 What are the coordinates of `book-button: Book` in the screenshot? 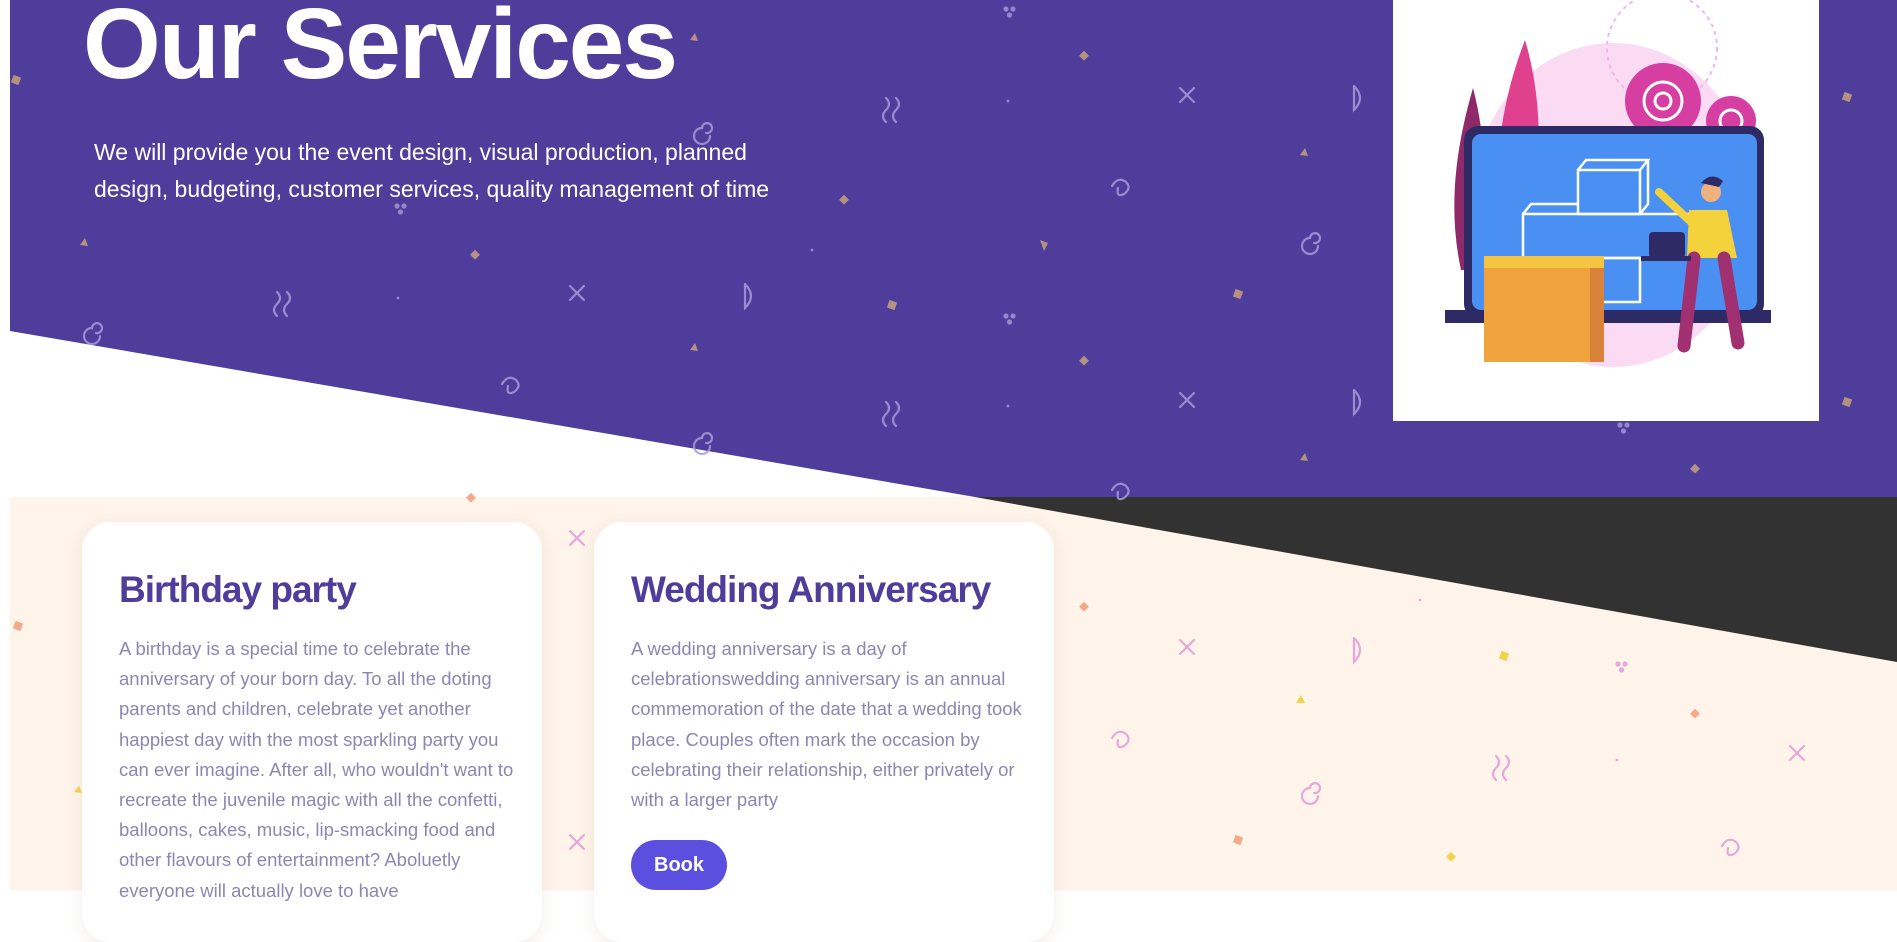 It's located at (679, 865).